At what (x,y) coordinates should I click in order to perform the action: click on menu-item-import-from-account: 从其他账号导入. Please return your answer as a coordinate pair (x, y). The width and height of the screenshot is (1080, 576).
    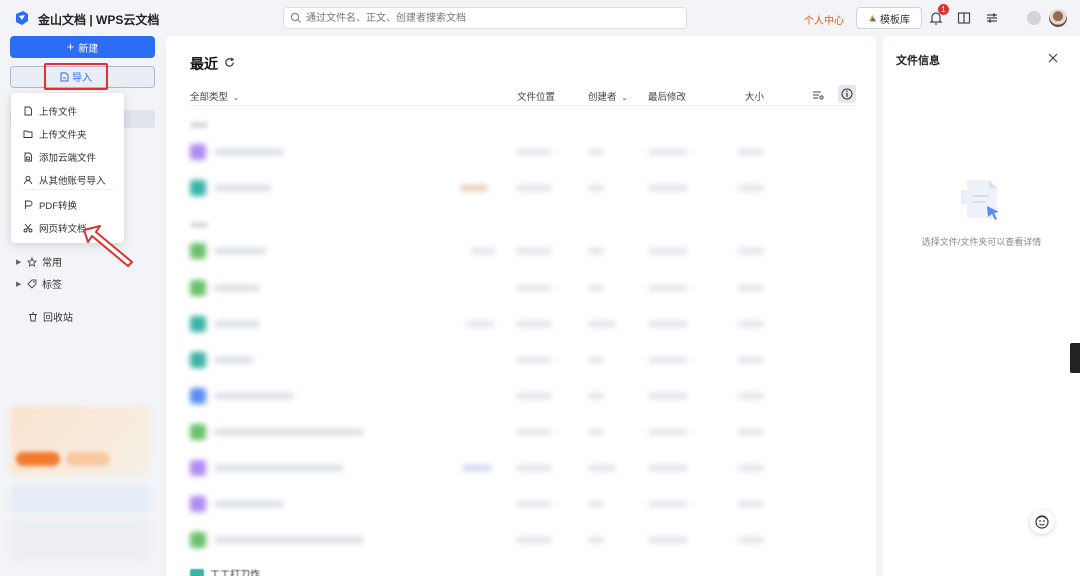
    Looking at the image, I should click on (64, 180).